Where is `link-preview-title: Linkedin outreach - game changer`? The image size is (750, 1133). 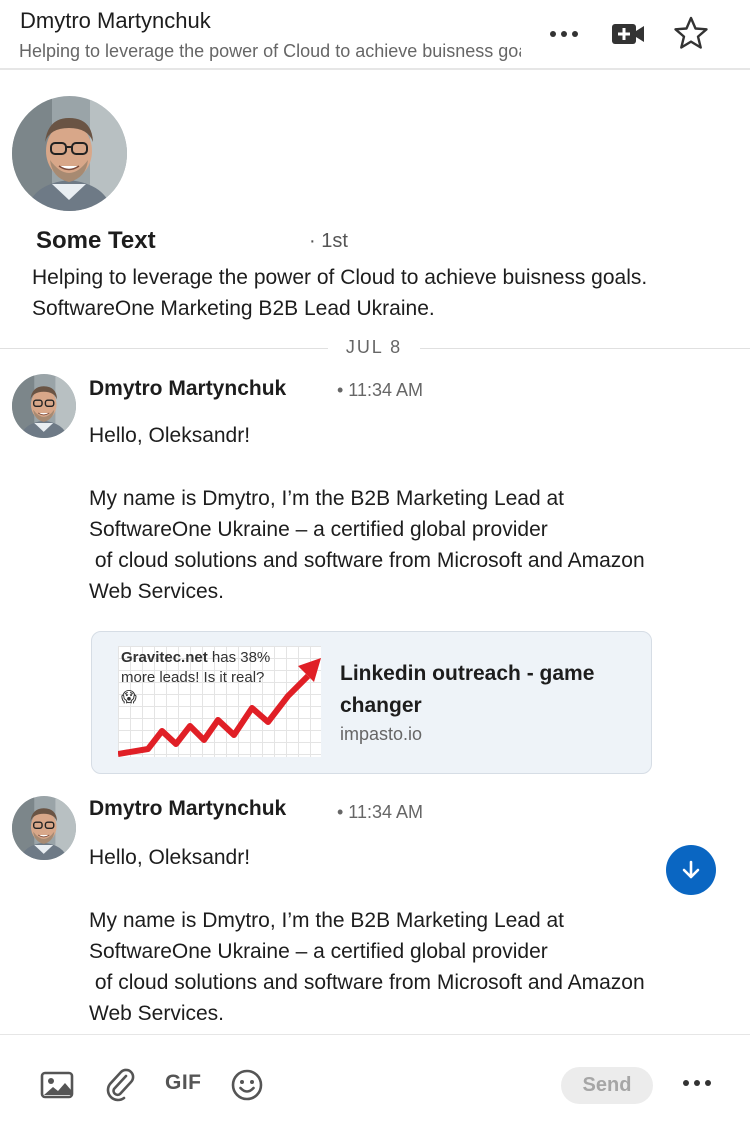 link-preview-title: Linkedin outreach - game changer is located at coordinates (485, 690).